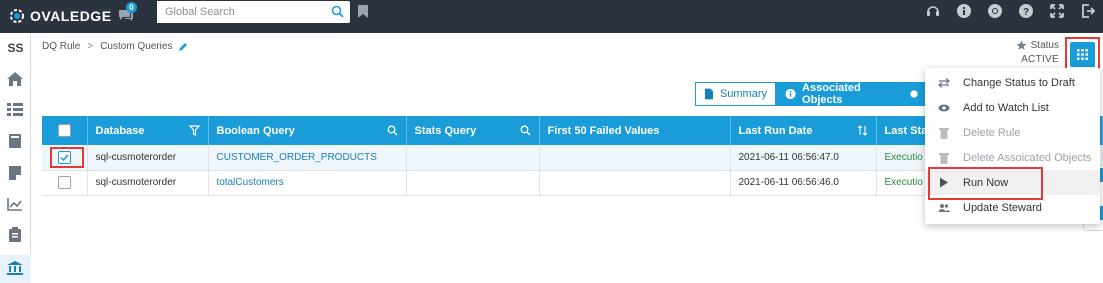 This screenshot has width=1103, height=283. I want to click on cell-boolean-query-link: totalCustomers, so click(307, 183).